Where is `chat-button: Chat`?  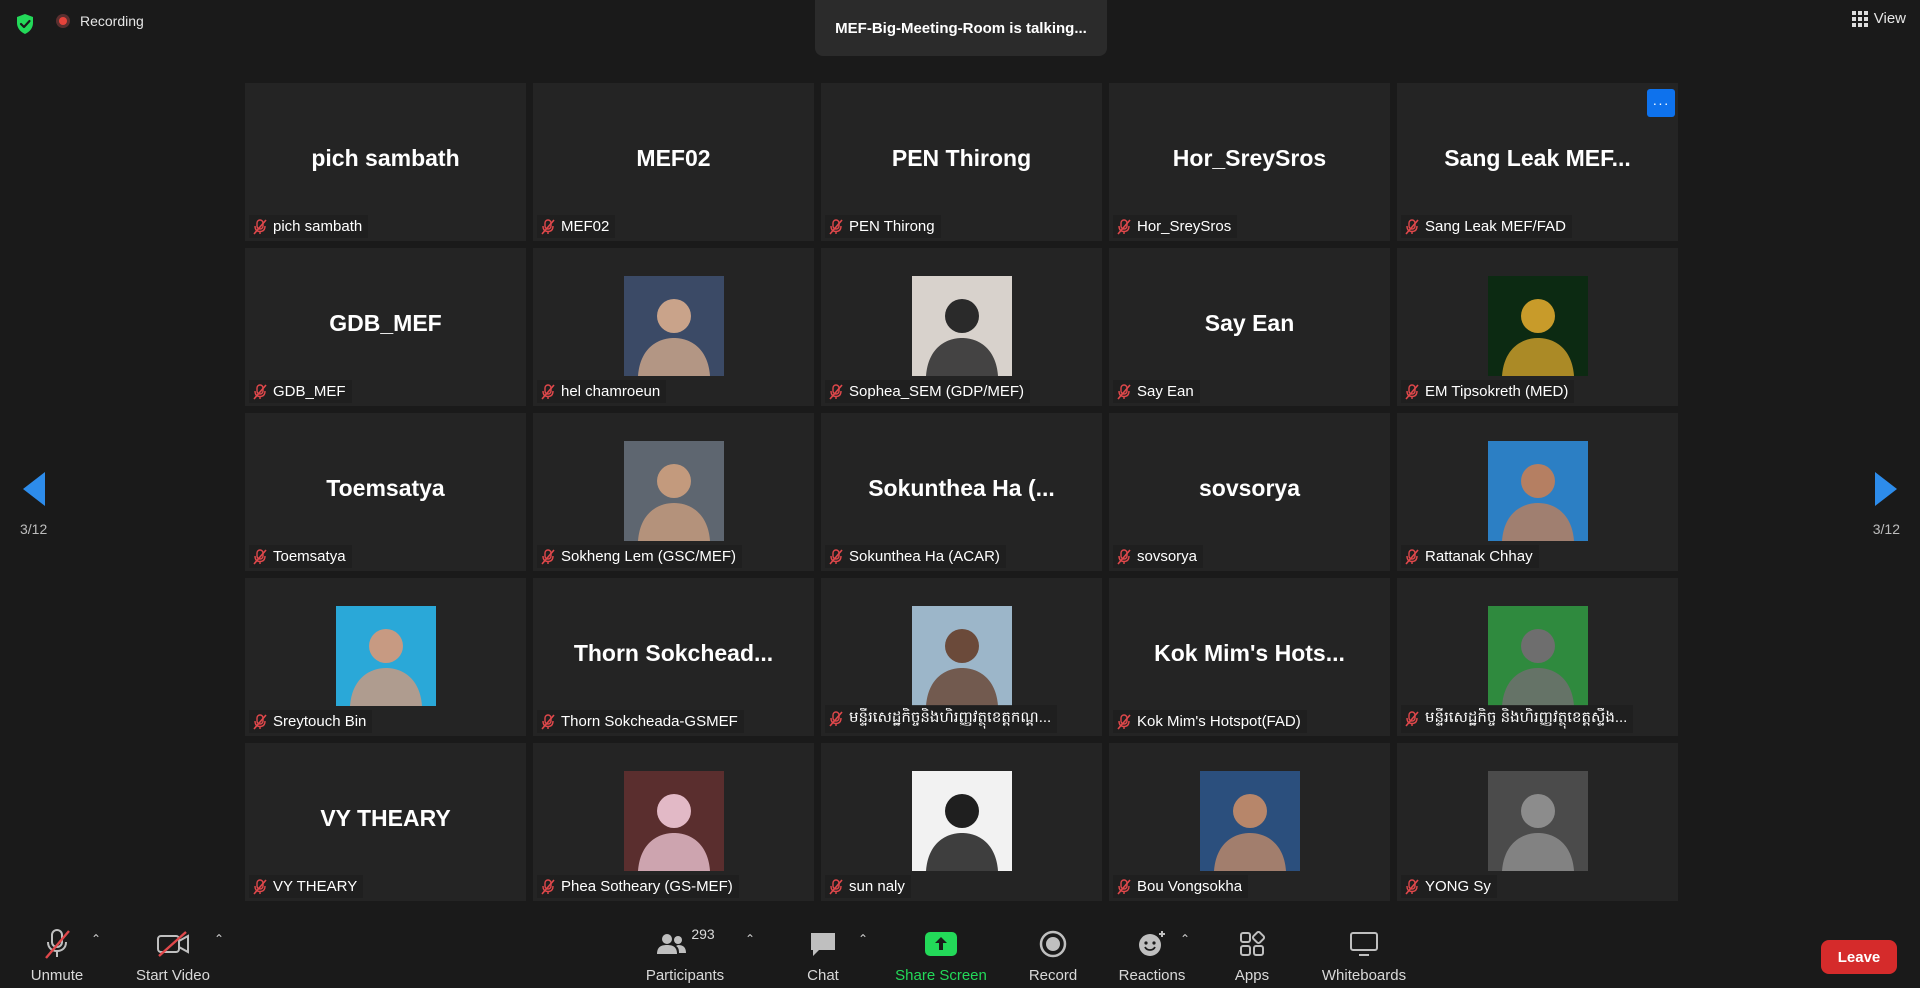 chat-button: Chat is located at coordinates (823, 953).